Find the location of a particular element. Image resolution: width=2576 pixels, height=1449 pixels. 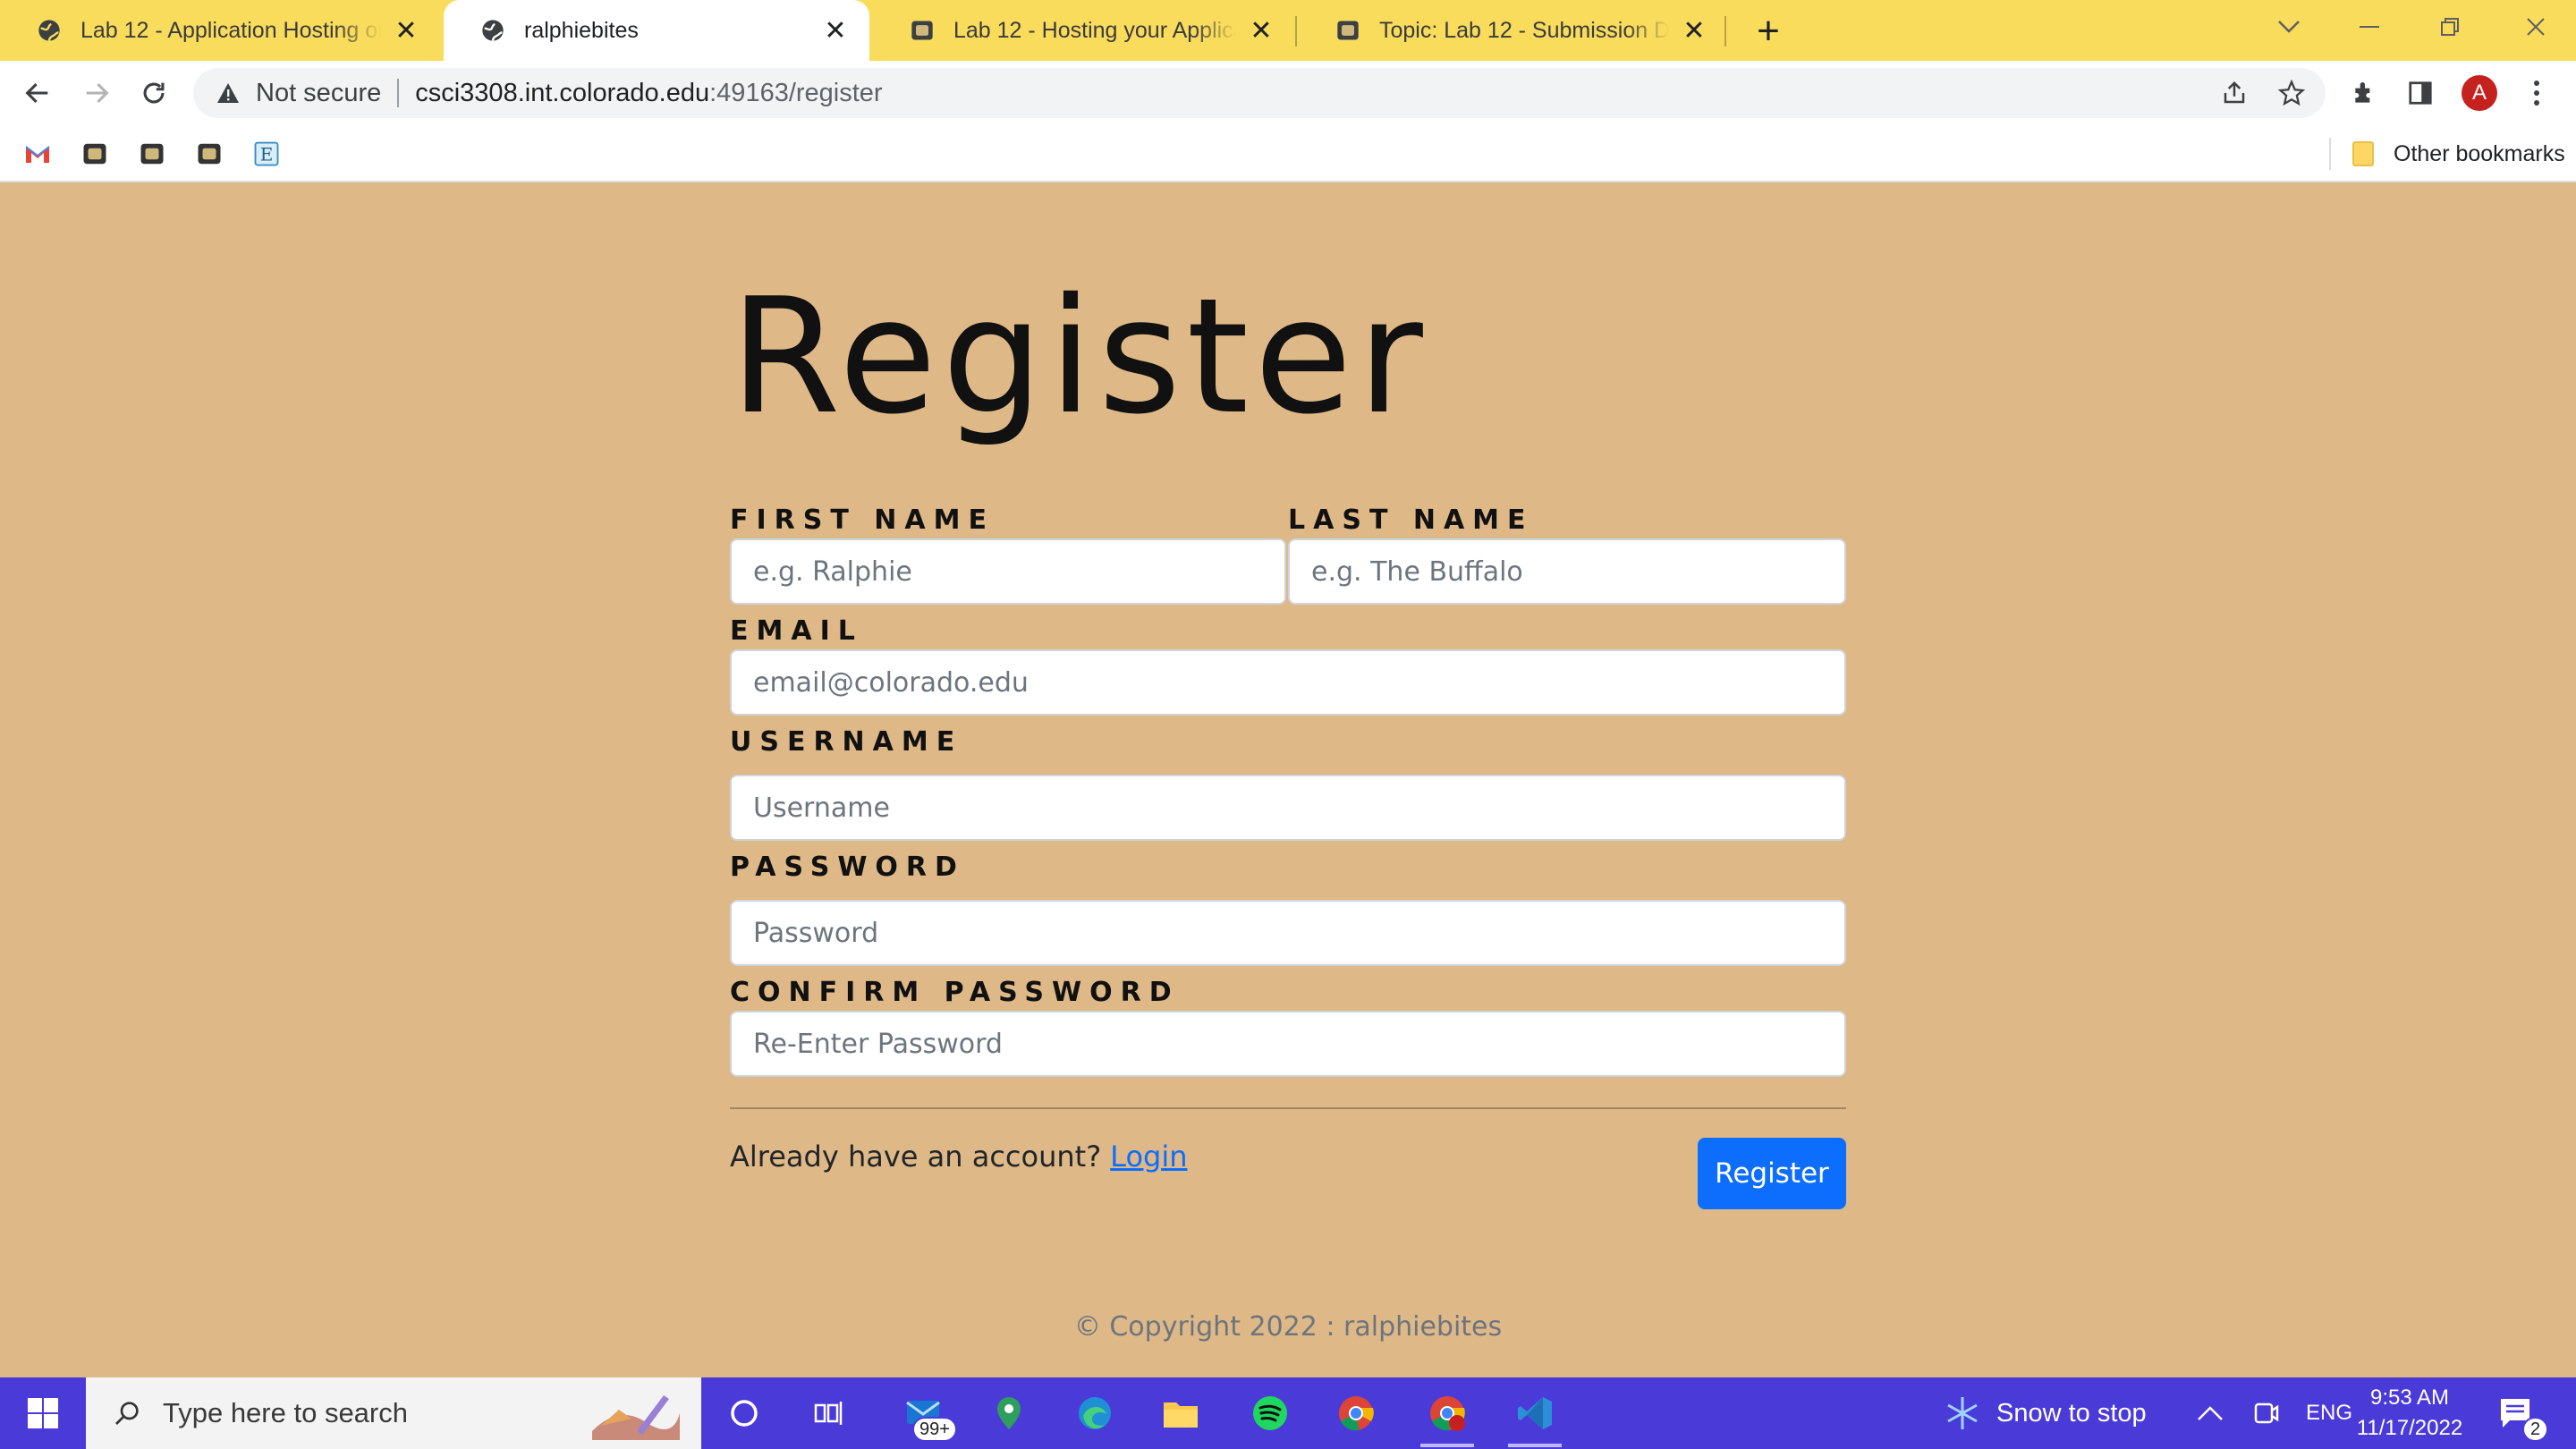

e-glyph: E is located at coordinates (267, 154).